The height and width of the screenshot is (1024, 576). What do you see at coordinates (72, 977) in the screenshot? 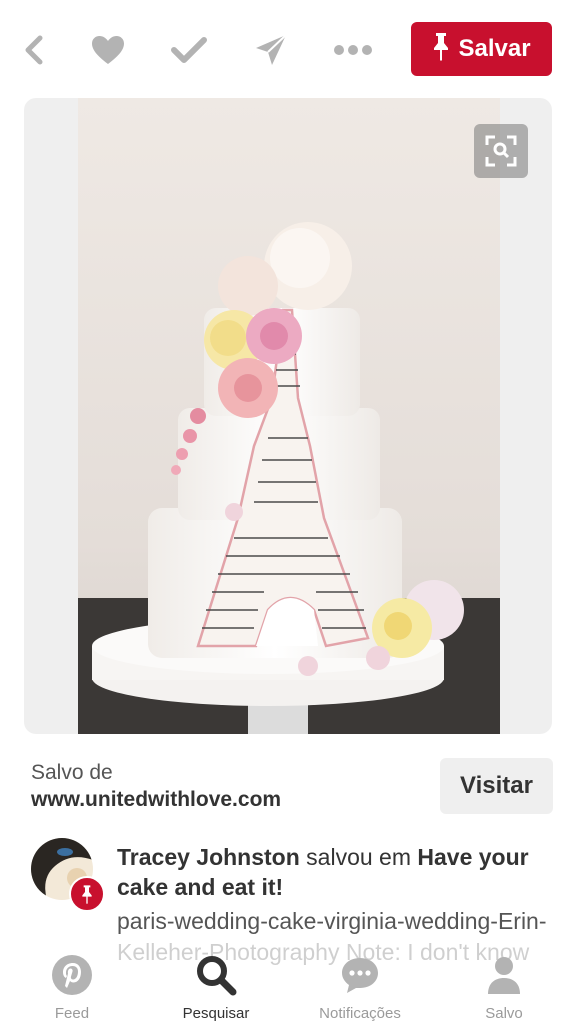
I see `pinterest-logo-icon` at bounding box center [72, 977].